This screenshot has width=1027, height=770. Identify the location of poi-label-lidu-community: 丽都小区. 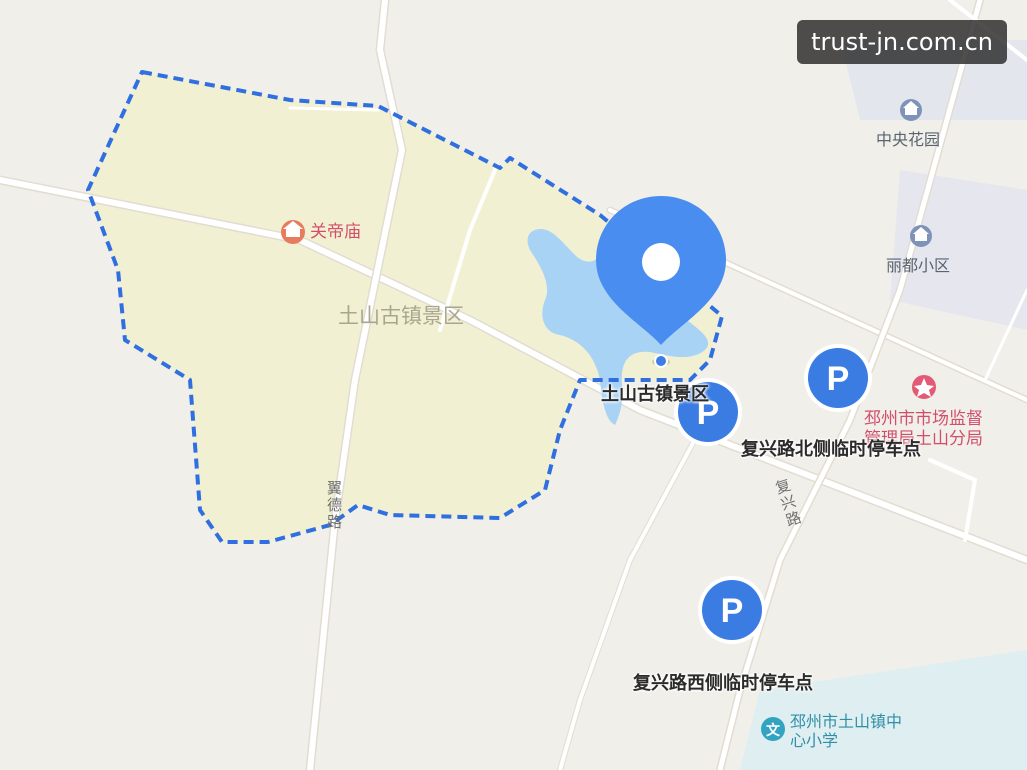
(918, 266).